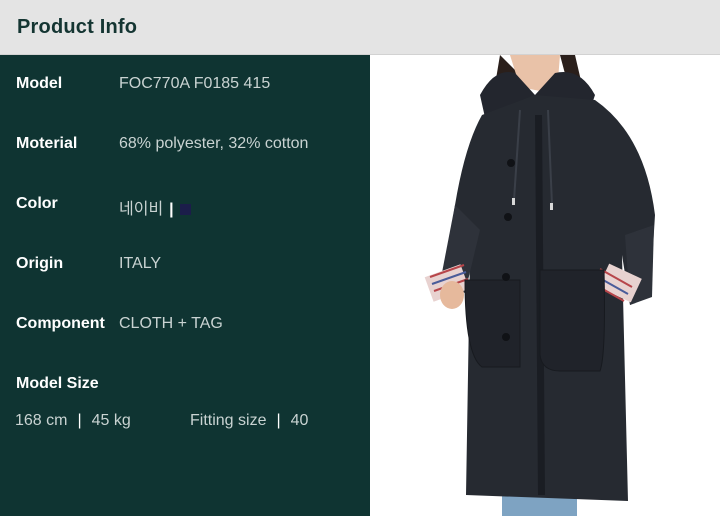 The height and width of the screenshot is (521, 720). I want to click on info-value: ITALY, so click(140, 263).